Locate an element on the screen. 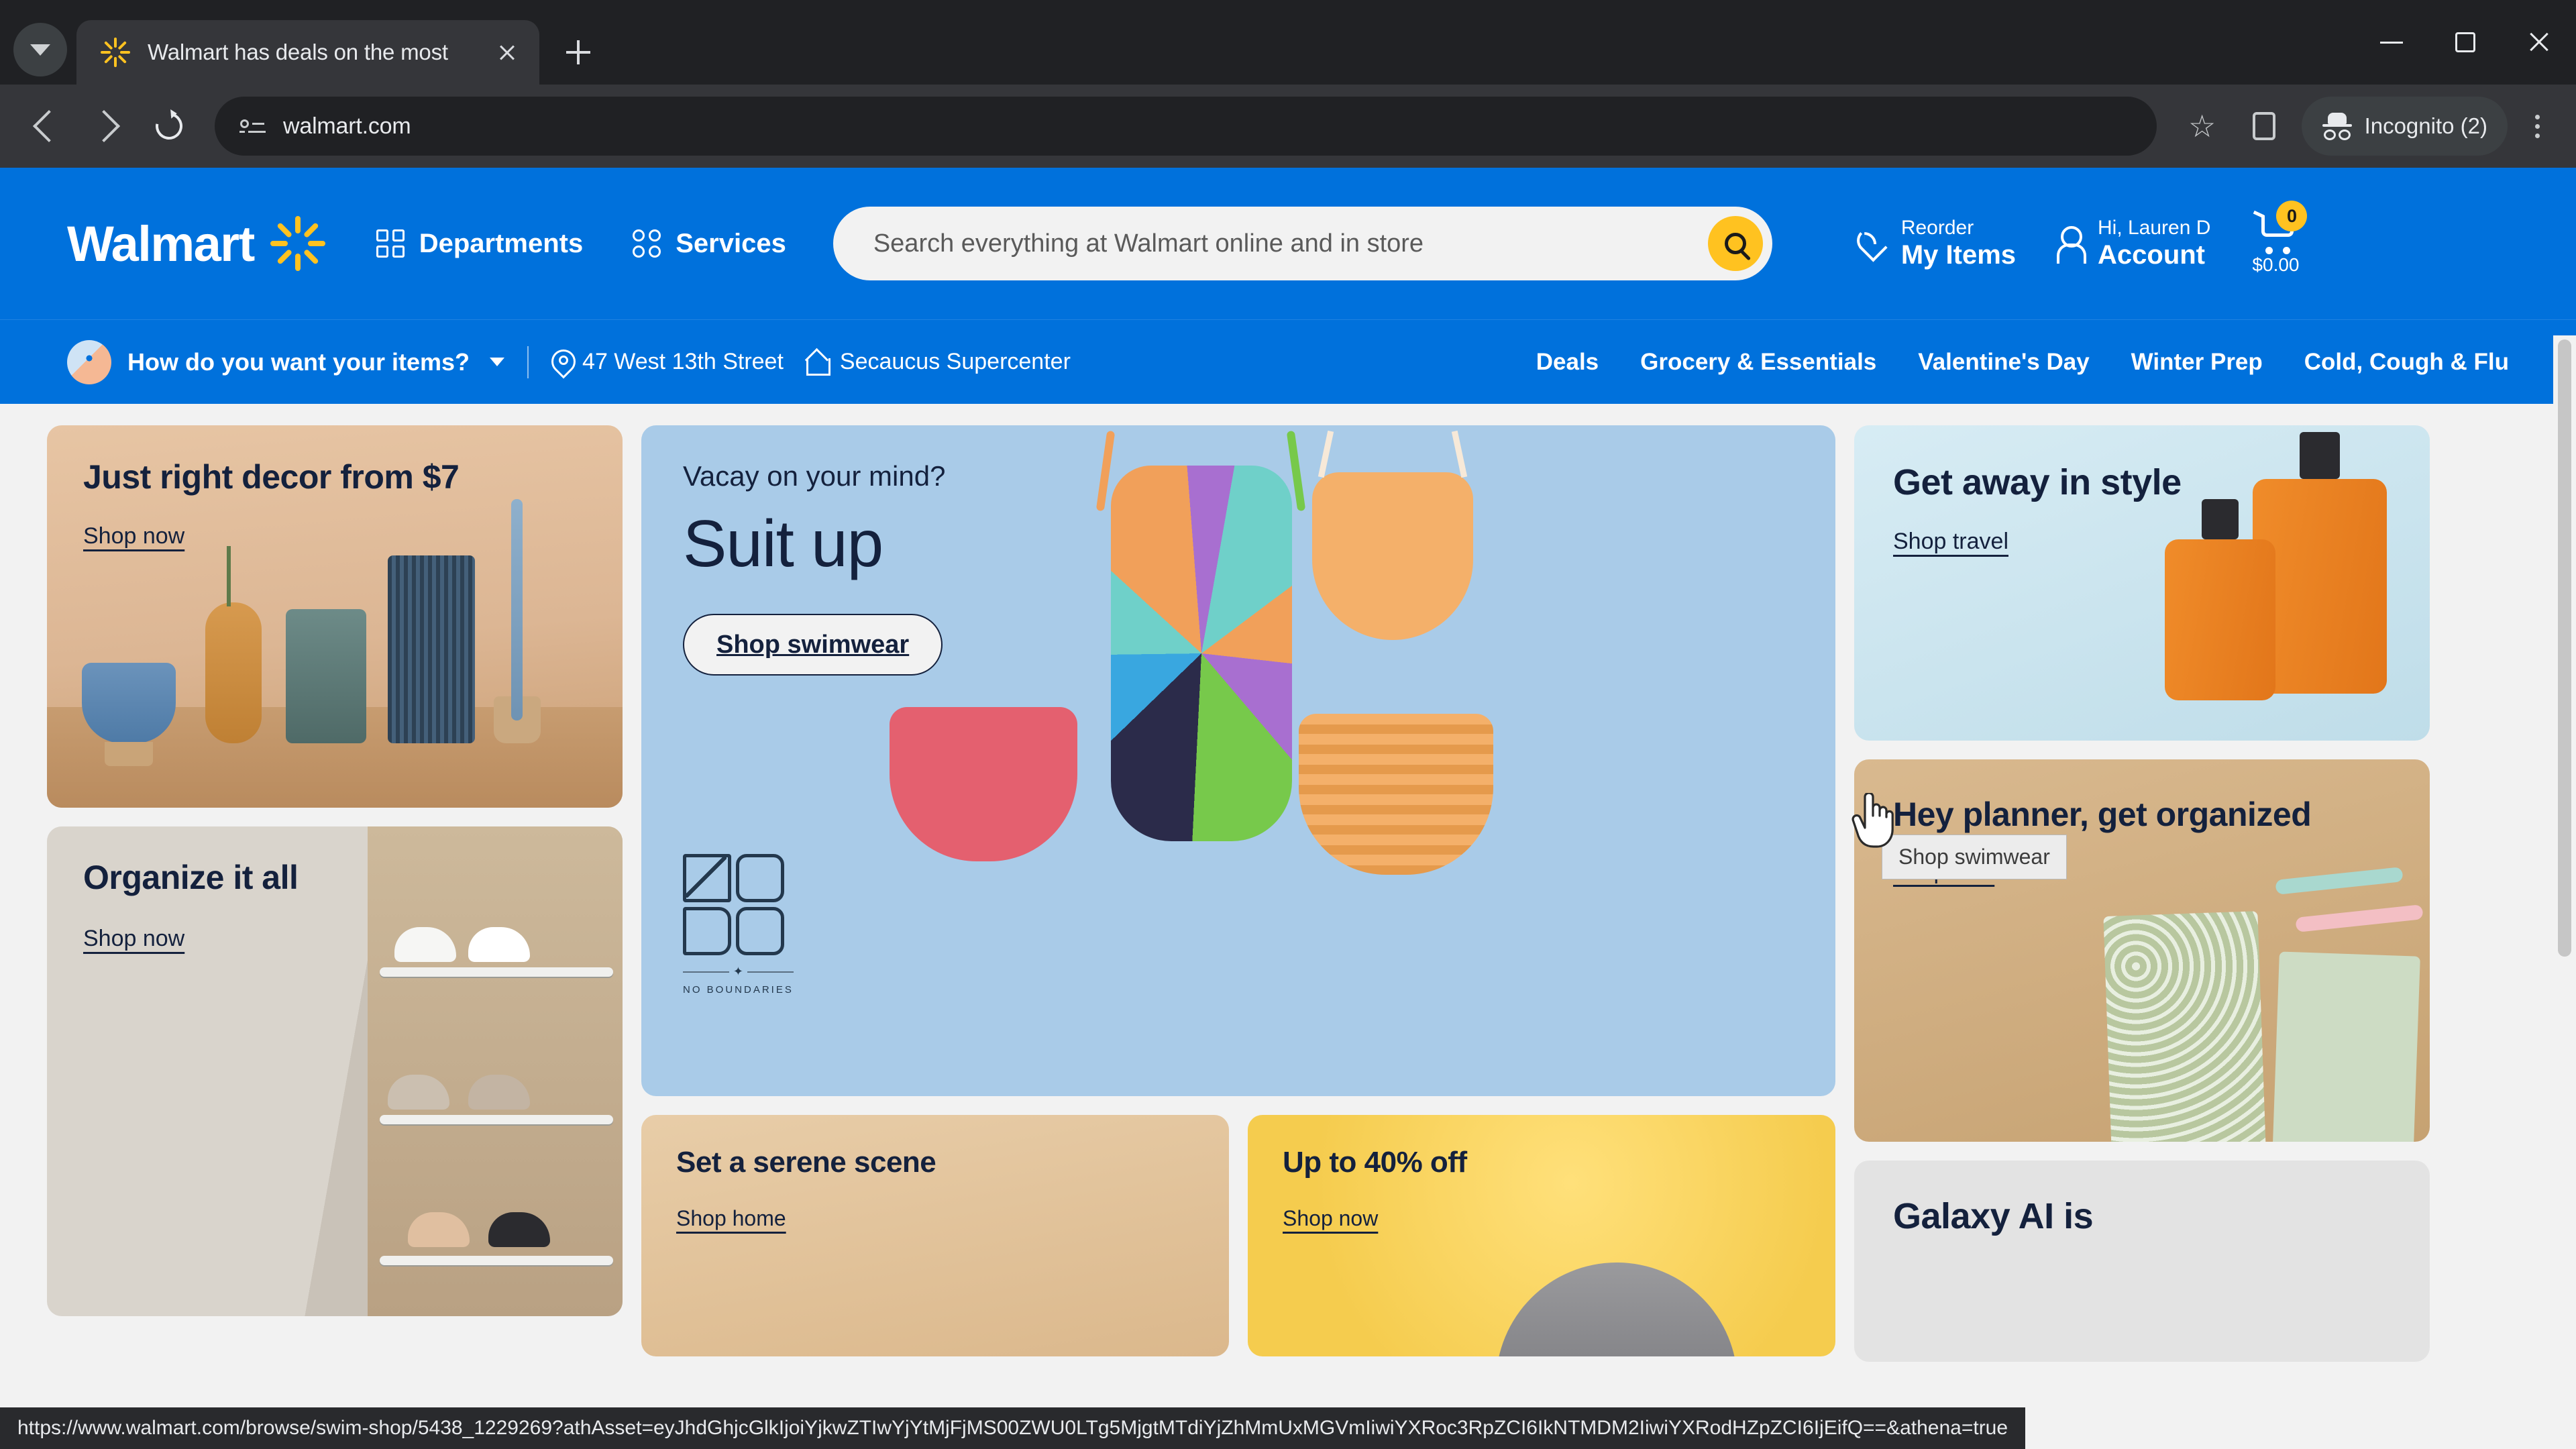 The width and height of the screenshot is (2576, 1449). card-galaxy-title: Galaxy AI is is located at coordinates (1993, 1216).